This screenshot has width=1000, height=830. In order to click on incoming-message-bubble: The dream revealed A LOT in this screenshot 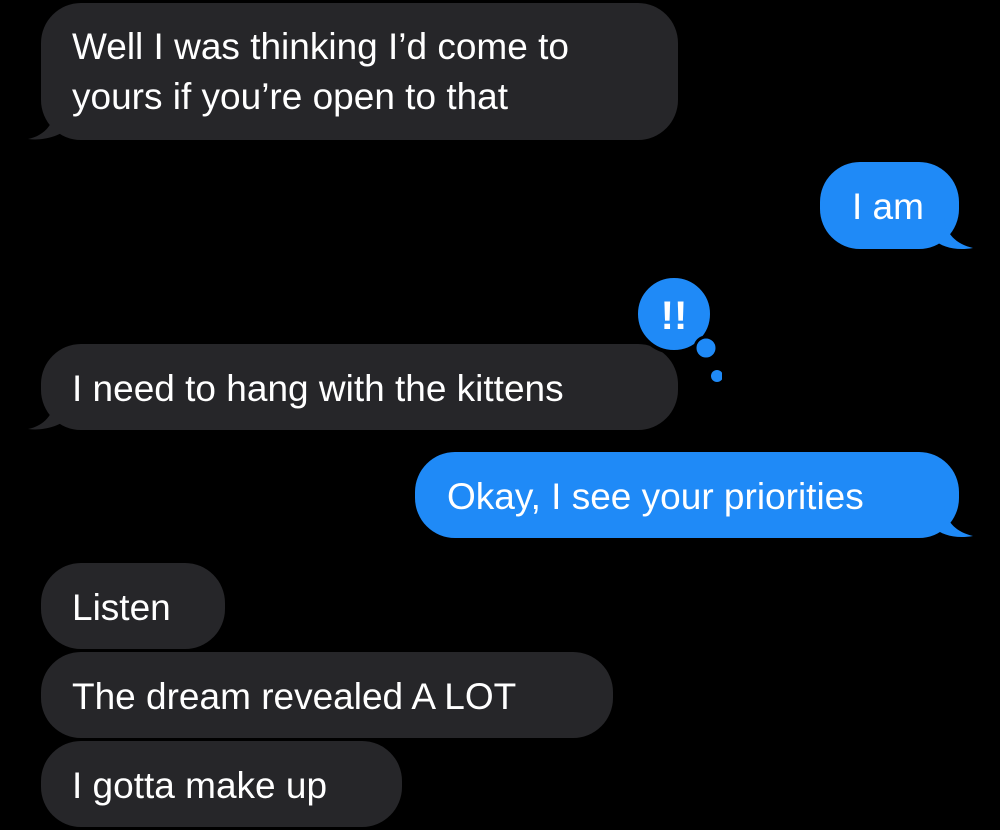, I will do `click(327, 695)`.